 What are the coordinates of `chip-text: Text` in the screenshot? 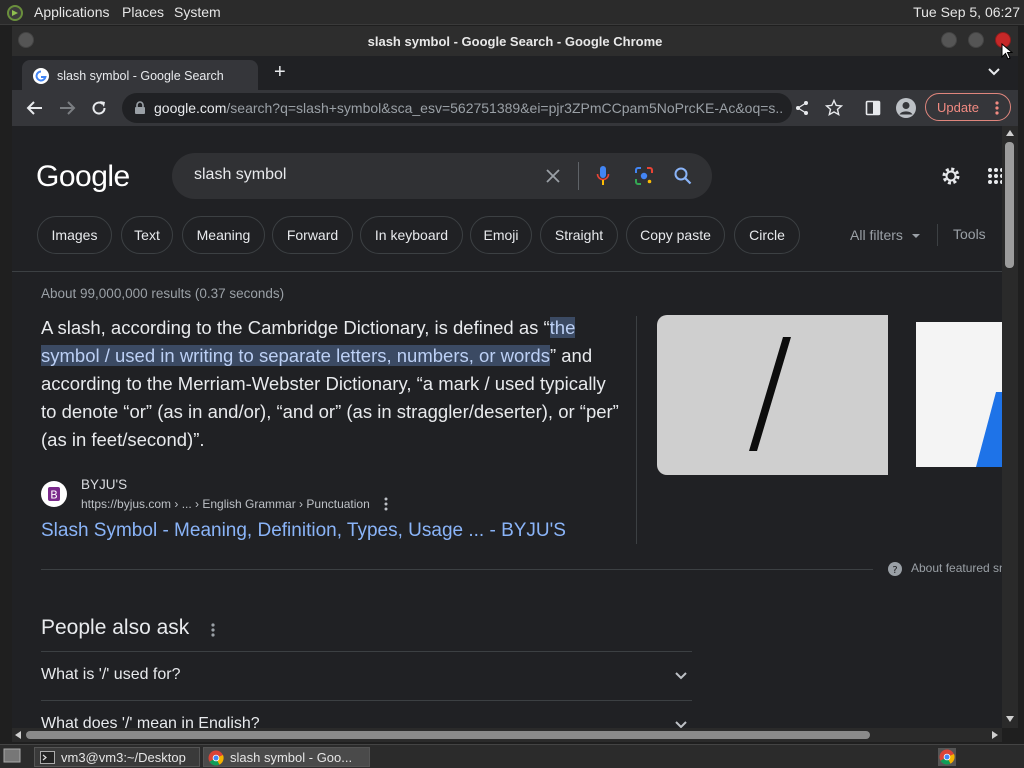 It's located at (147, 235).